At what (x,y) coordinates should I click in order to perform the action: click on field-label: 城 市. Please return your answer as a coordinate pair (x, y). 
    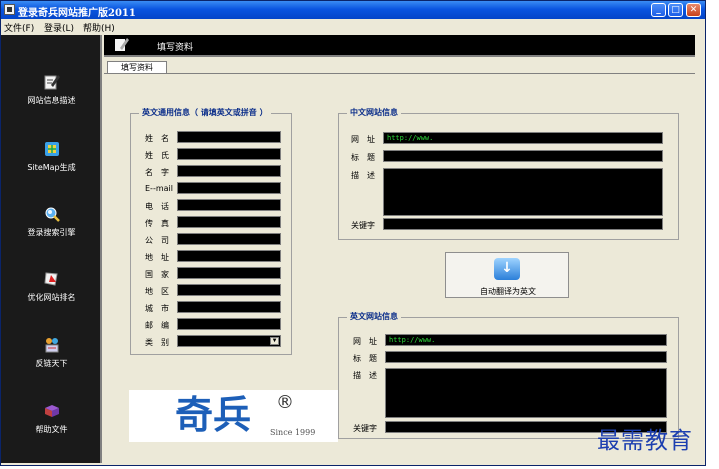
    Looking at the image, I should click on (157, 308).